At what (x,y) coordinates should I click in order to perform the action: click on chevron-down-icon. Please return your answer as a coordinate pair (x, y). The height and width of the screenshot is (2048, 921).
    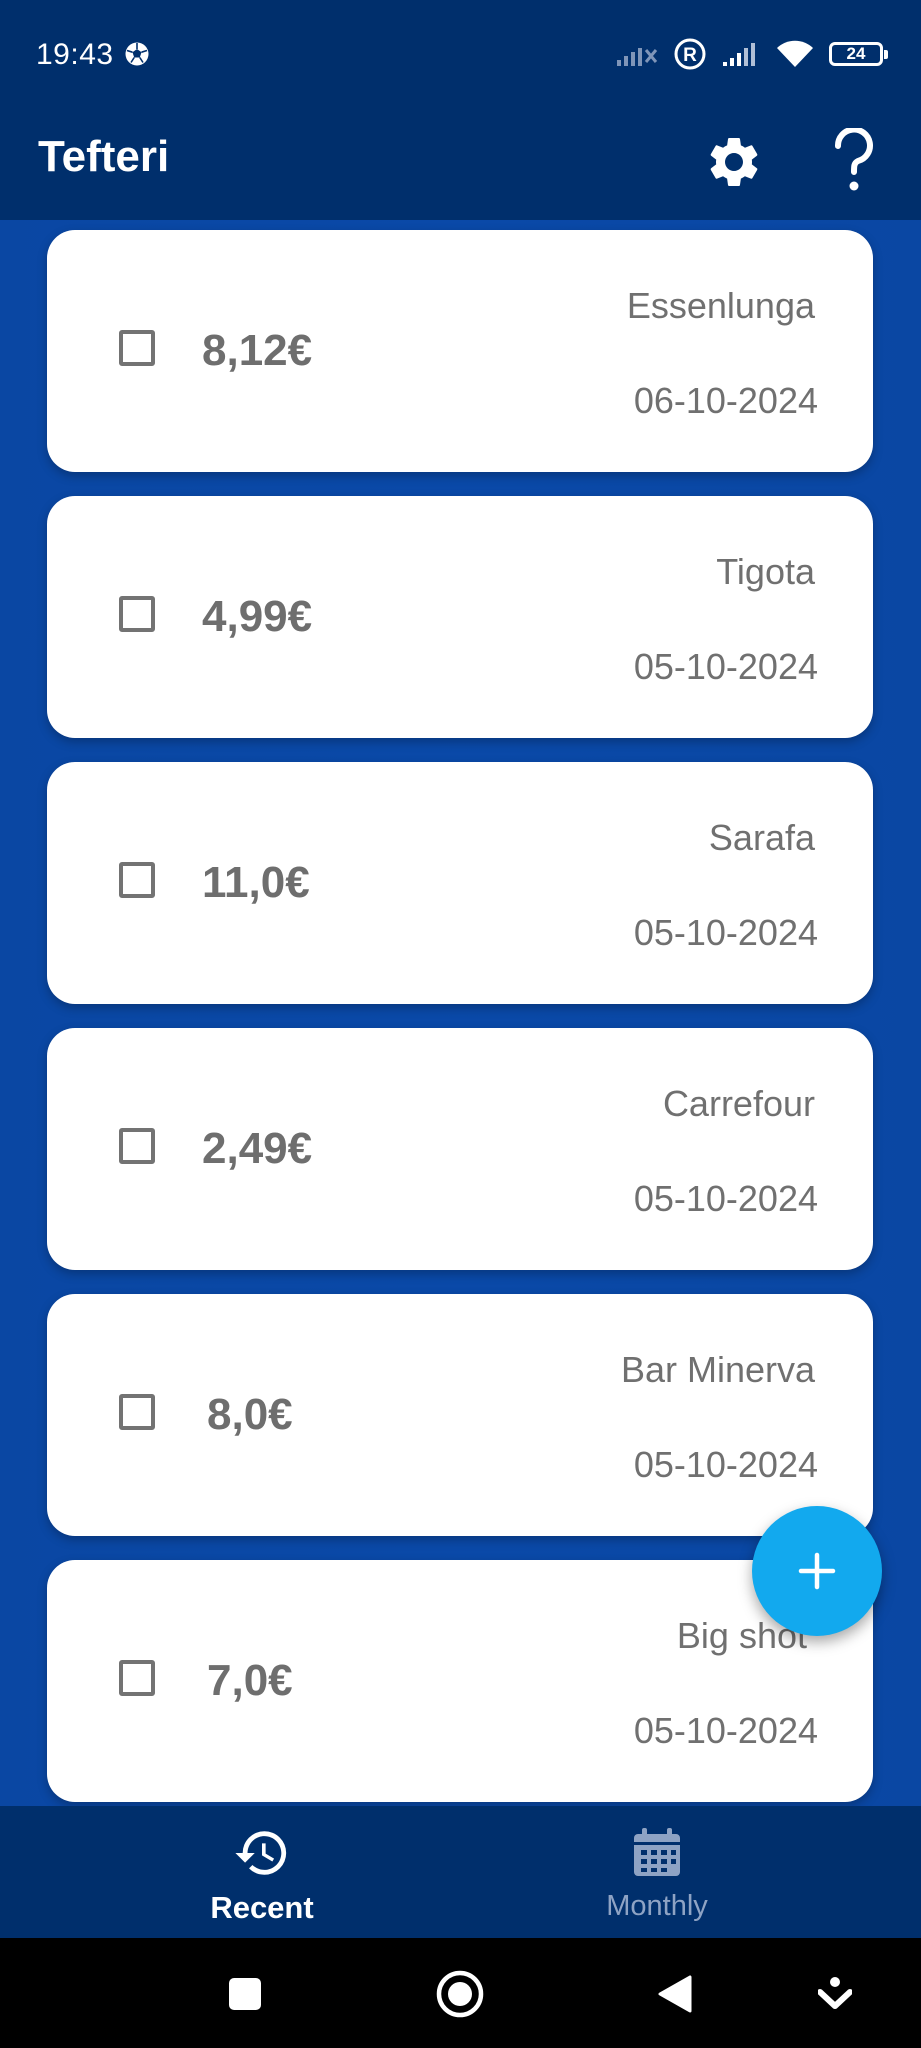
    Looking at the image, I should click on (835, 1993).